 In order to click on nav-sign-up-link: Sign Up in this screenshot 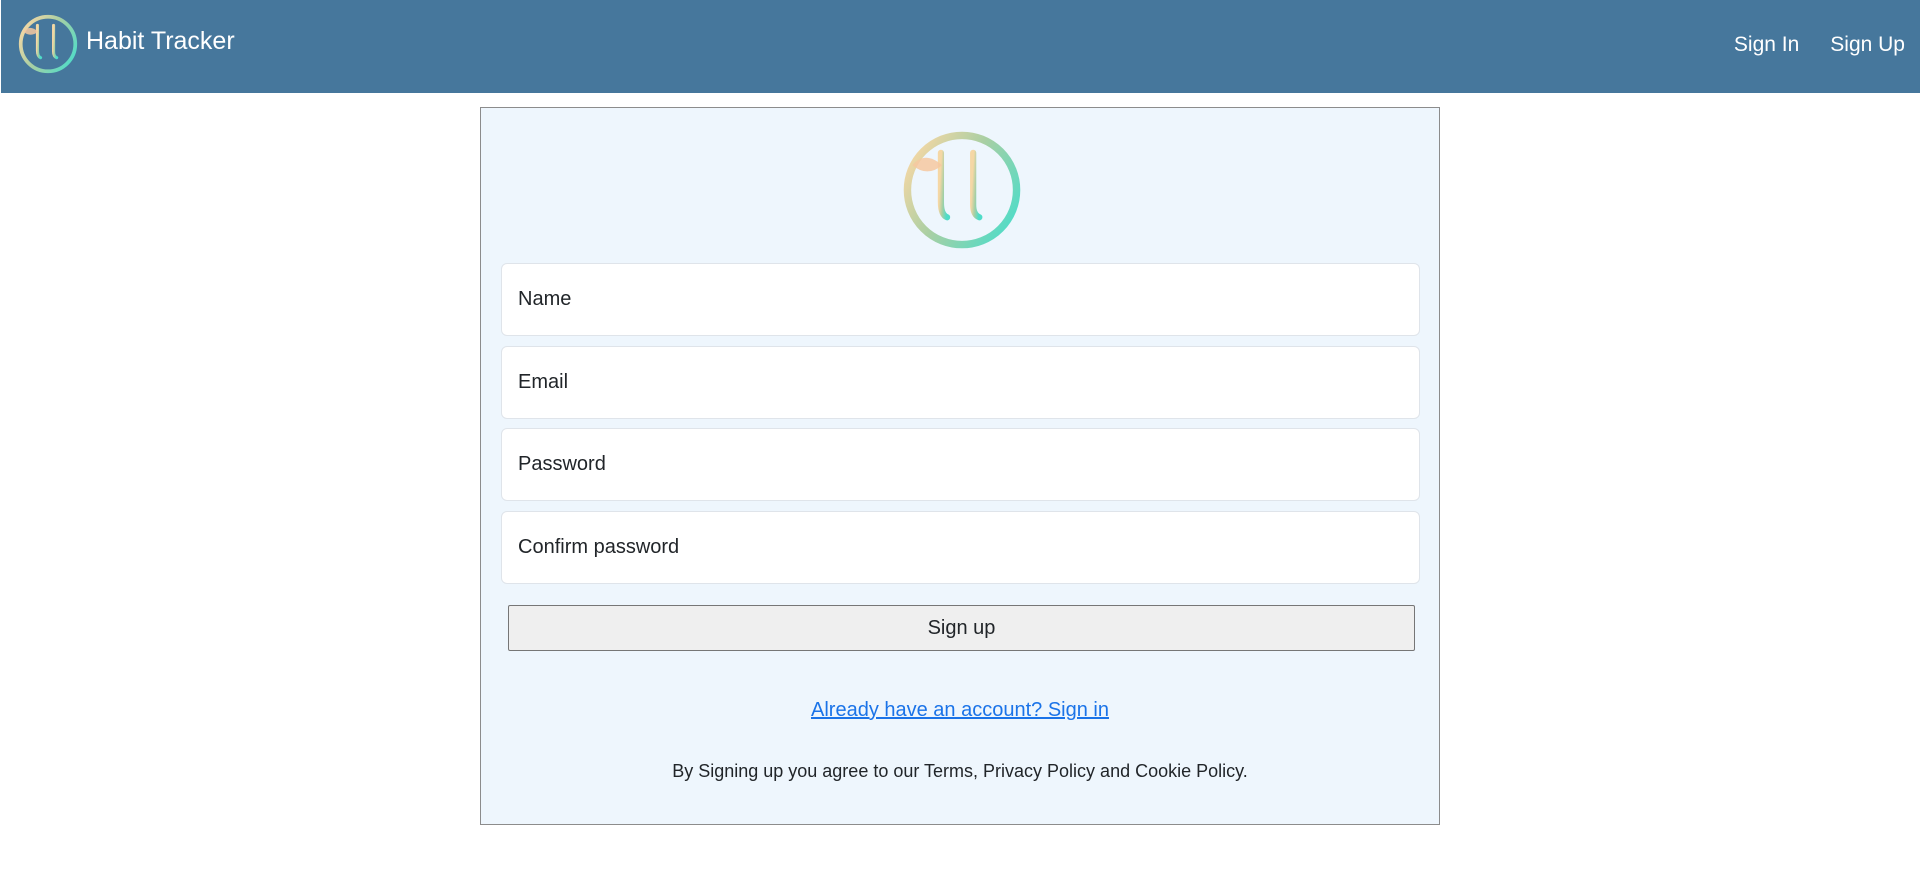, I will do `click(1867, 45)`.